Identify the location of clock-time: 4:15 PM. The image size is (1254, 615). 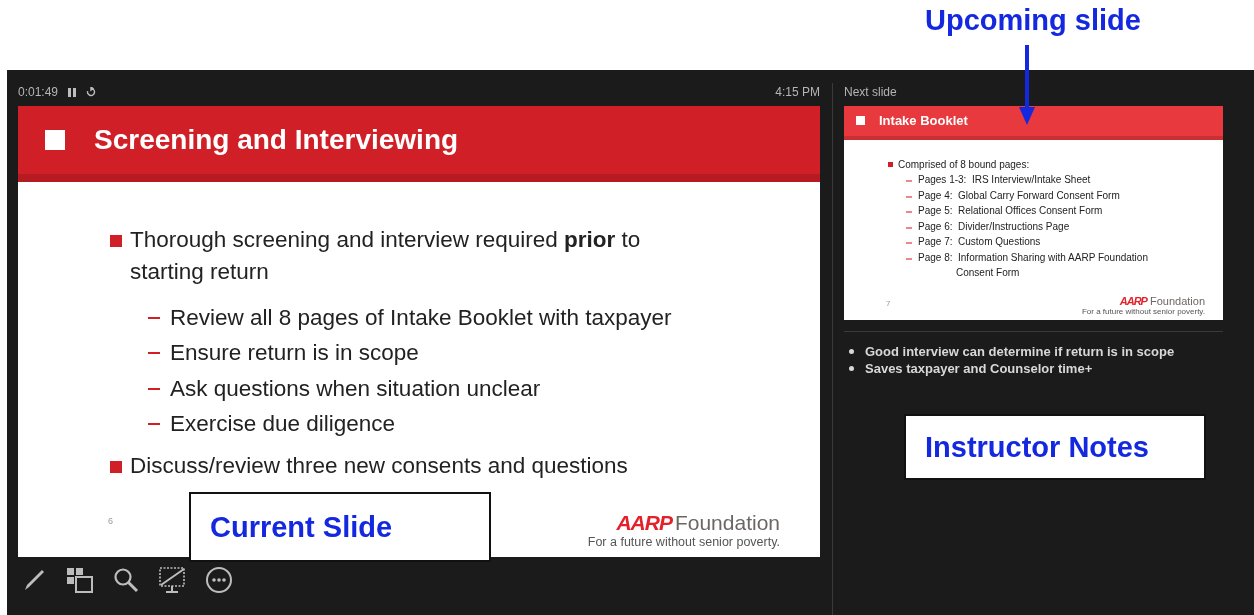
(797, 92).